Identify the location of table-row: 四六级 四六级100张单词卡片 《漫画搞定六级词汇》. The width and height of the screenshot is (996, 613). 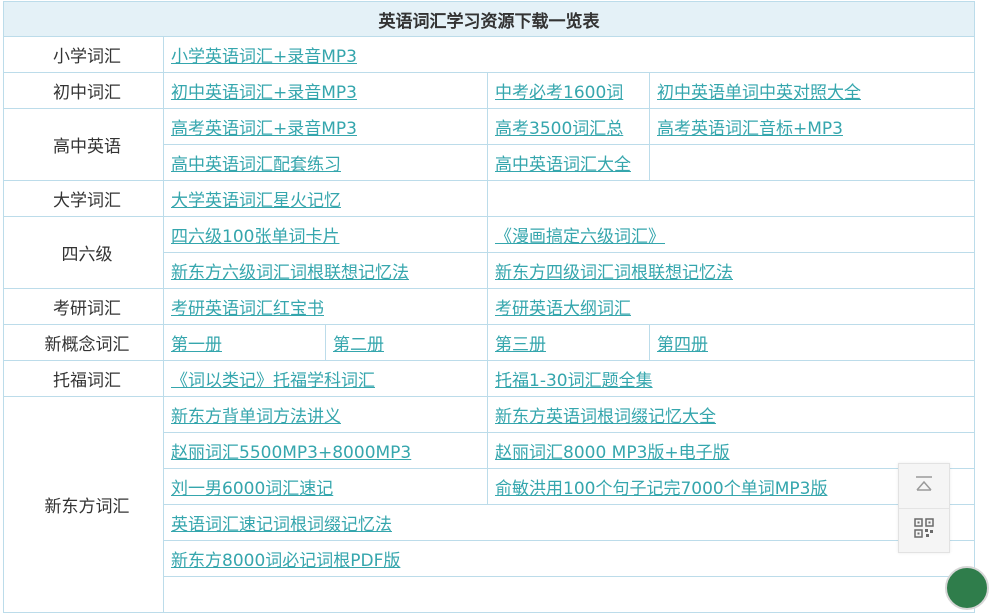
(489, 252).